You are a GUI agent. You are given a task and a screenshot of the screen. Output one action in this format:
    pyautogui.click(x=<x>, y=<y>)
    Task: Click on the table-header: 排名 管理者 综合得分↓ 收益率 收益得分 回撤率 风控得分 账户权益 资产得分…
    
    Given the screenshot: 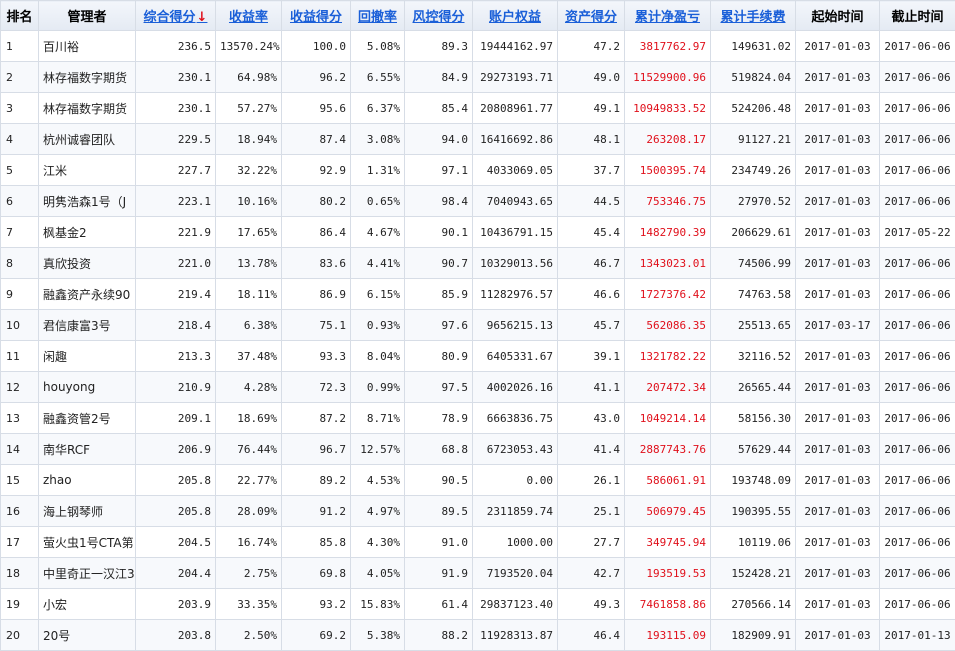 What is the action you would take?
    pyautogui.click(x=478, y=16)
    